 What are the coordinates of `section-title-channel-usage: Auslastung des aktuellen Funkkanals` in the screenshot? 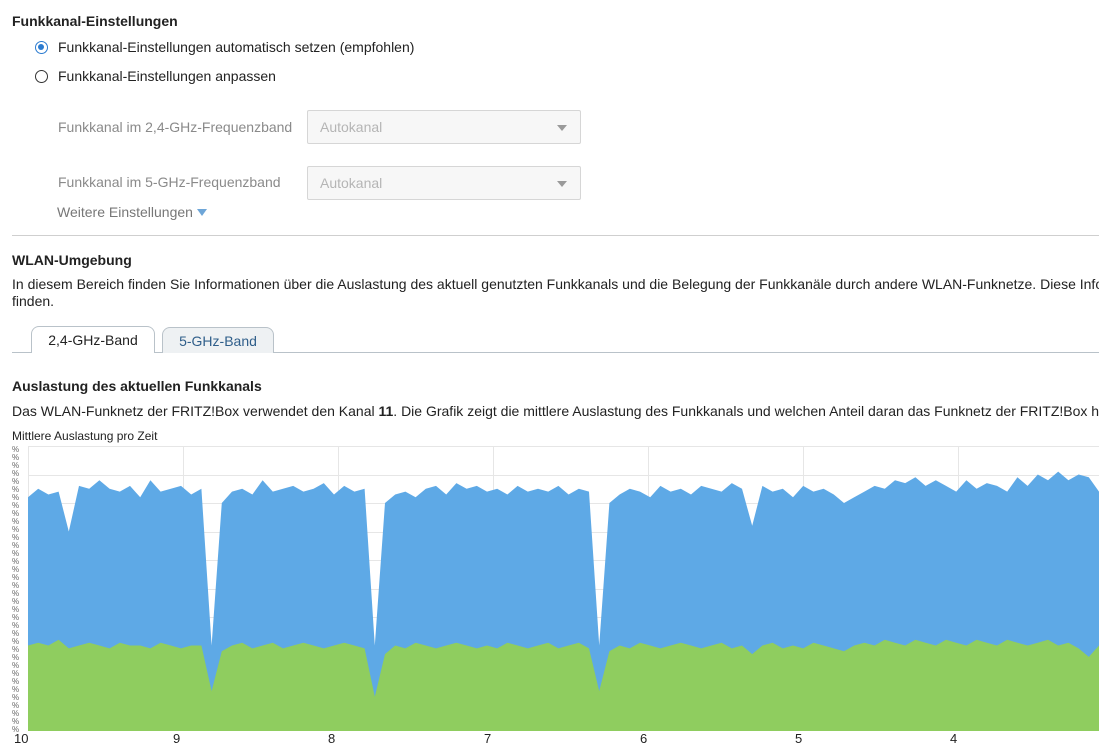 It's located at (137, 386).